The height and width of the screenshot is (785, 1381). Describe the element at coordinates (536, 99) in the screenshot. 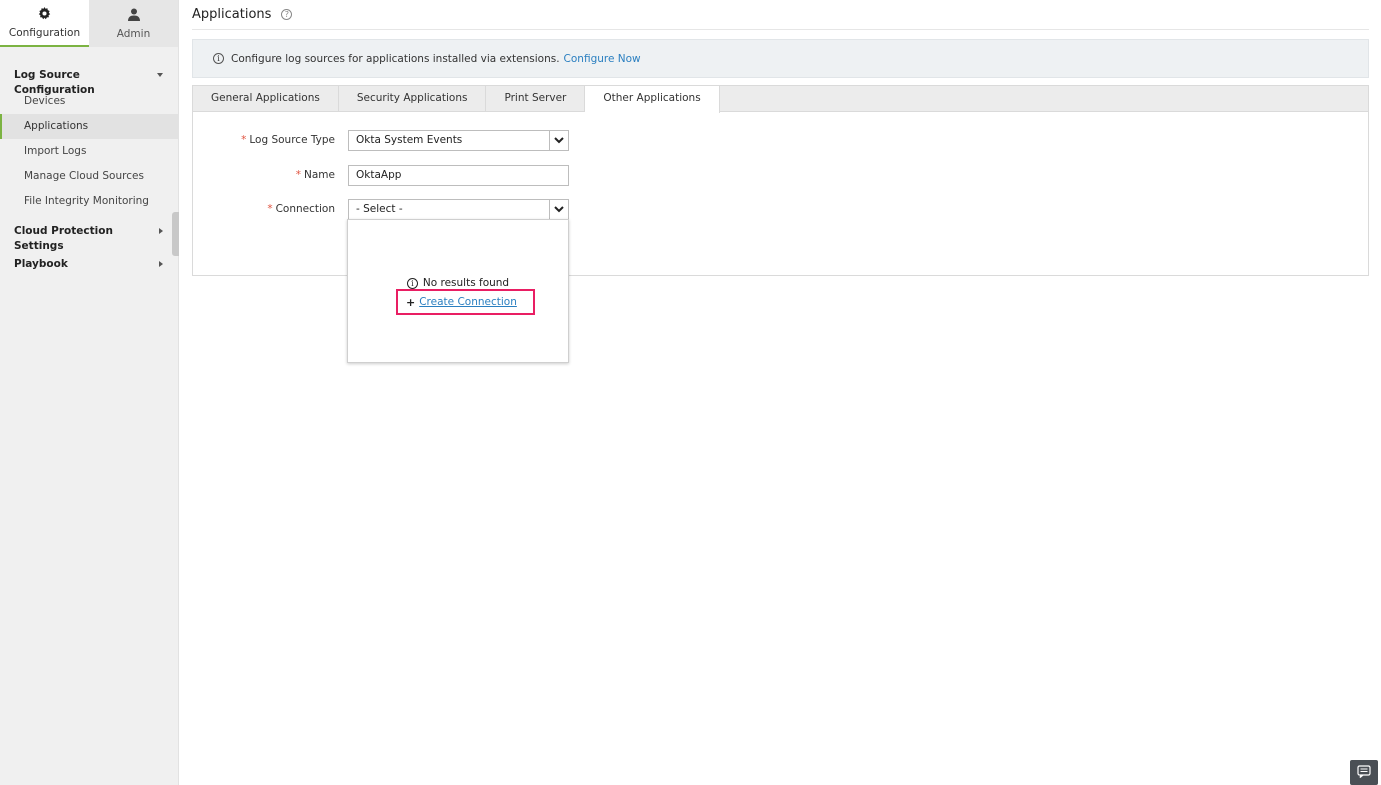

I see `tab-print-server: Print Server` at that location.